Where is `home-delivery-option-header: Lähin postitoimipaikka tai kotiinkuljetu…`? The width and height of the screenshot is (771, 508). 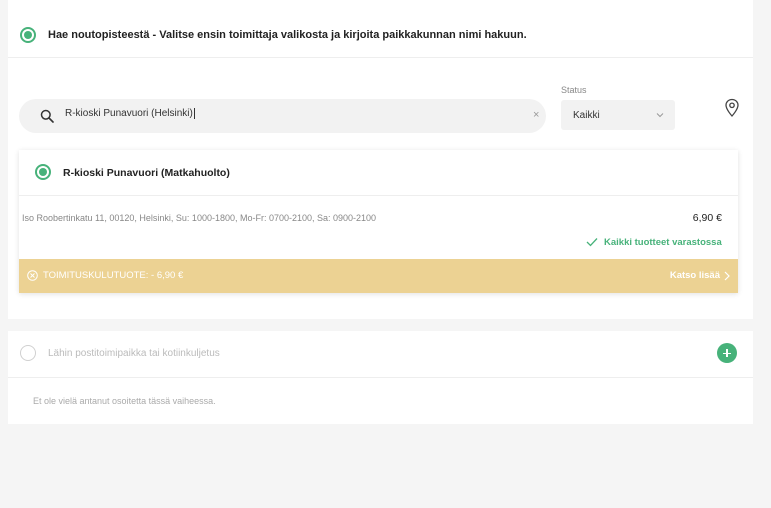 home-delivery-option-header: Lähin postitoimipaikka tai kotiinkuljetu… is located at coordinates (380, 354).